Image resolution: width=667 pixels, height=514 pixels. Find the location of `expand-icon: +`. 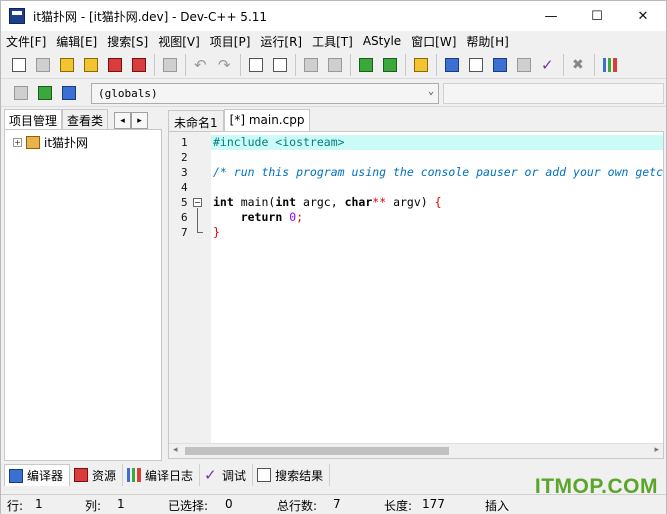

expand-icon: + is located at coordinates (17, 142).